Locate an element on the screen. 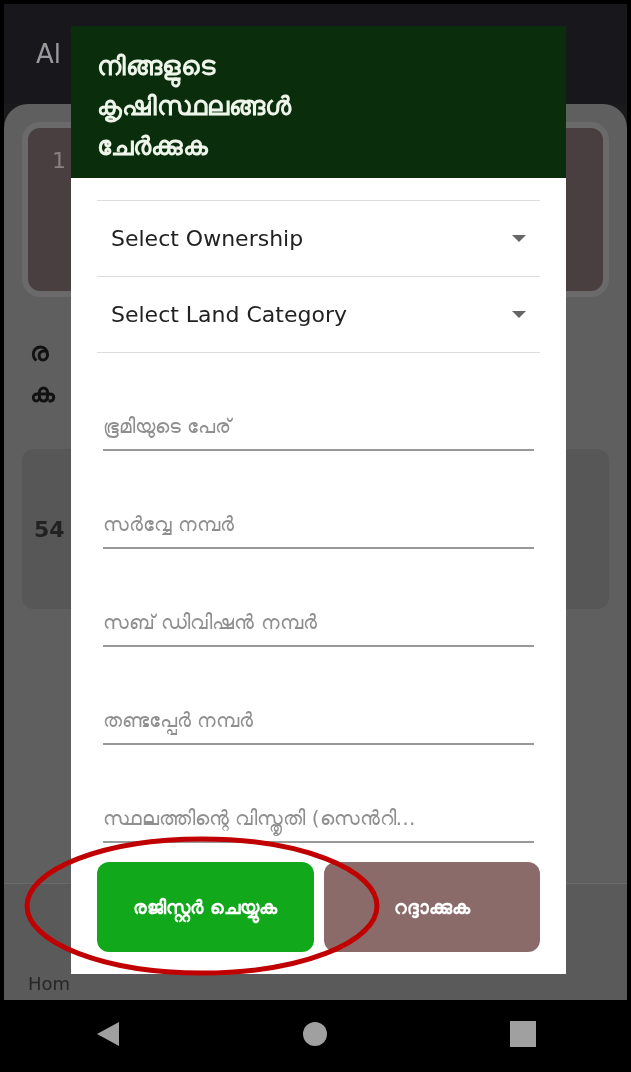  card-number: 1 is located at coordinates (59, 160).